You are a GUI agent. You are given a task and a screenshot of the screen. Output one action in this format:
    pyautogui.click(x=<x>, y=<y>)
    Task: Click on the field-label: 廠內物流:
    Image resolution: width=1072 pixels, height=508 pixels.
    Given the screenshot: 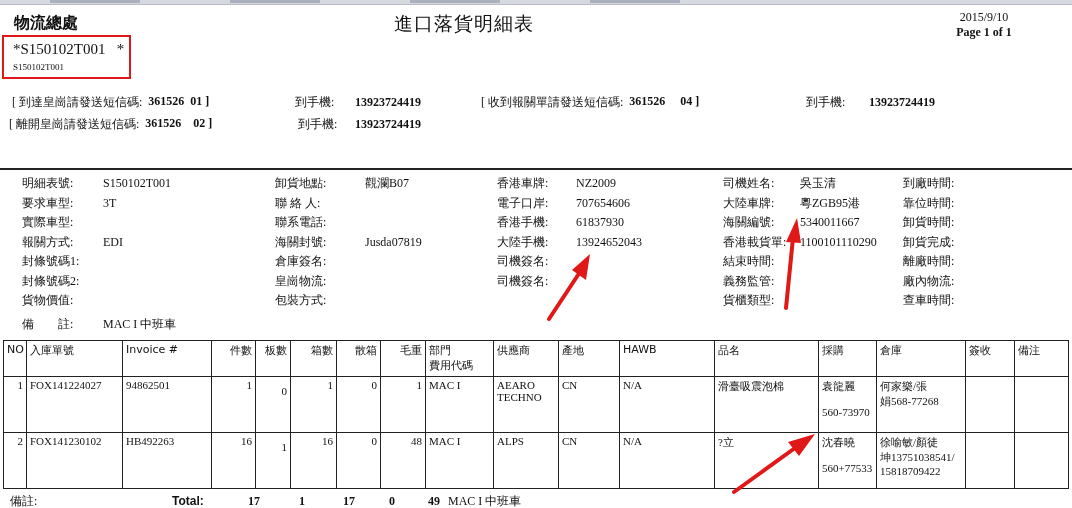 What is the action you would take?
    pyautogui.click(x=929, y=281)
    